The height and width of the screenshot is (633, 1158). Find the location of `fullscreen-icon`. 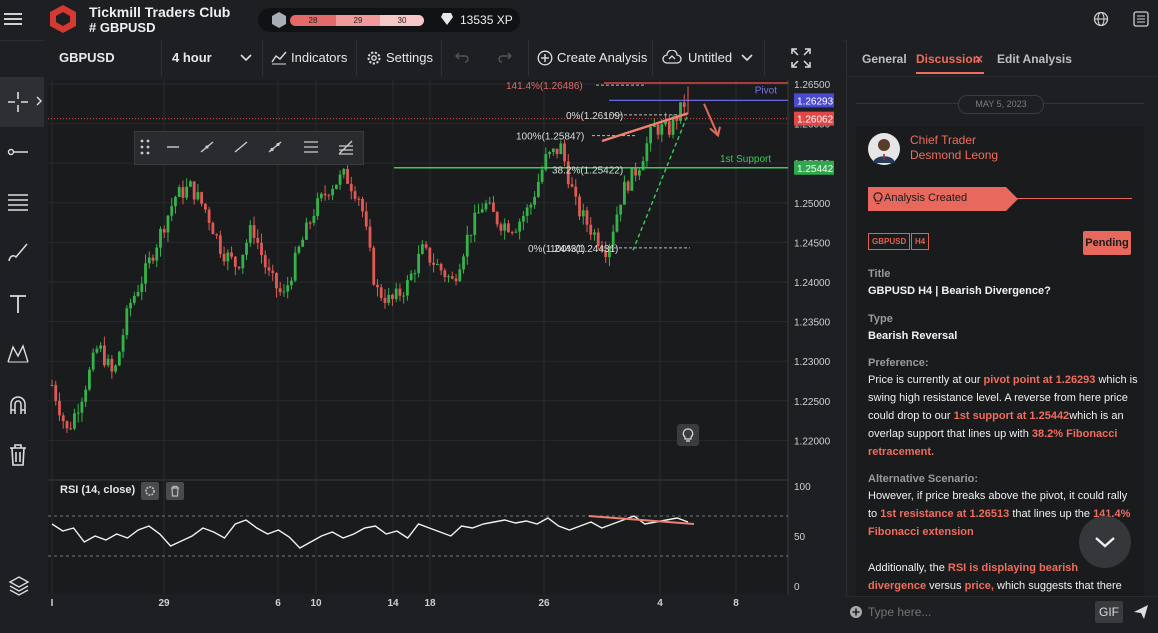

fullscreen-icon is located at coordinates (801, 58).